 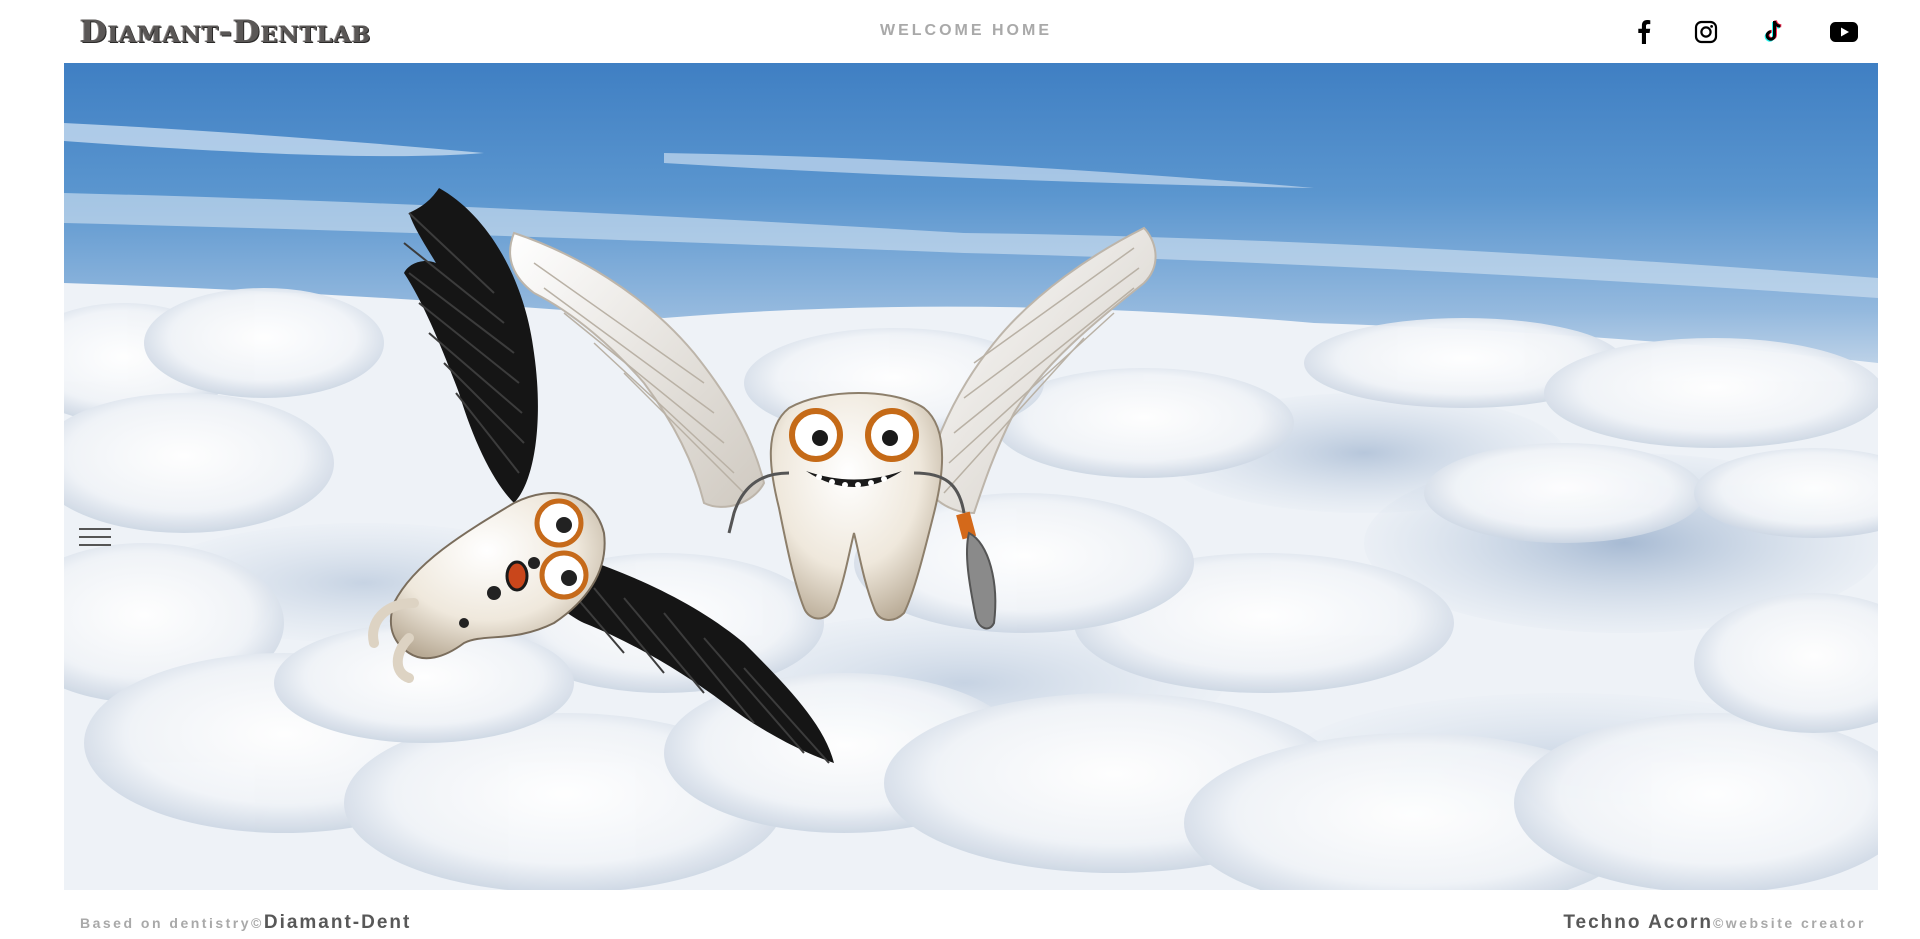 What do you see at coordinates (1773, 32) in the screenshot?
I see `tiktok-icon` at bounding box center [1773, 32].